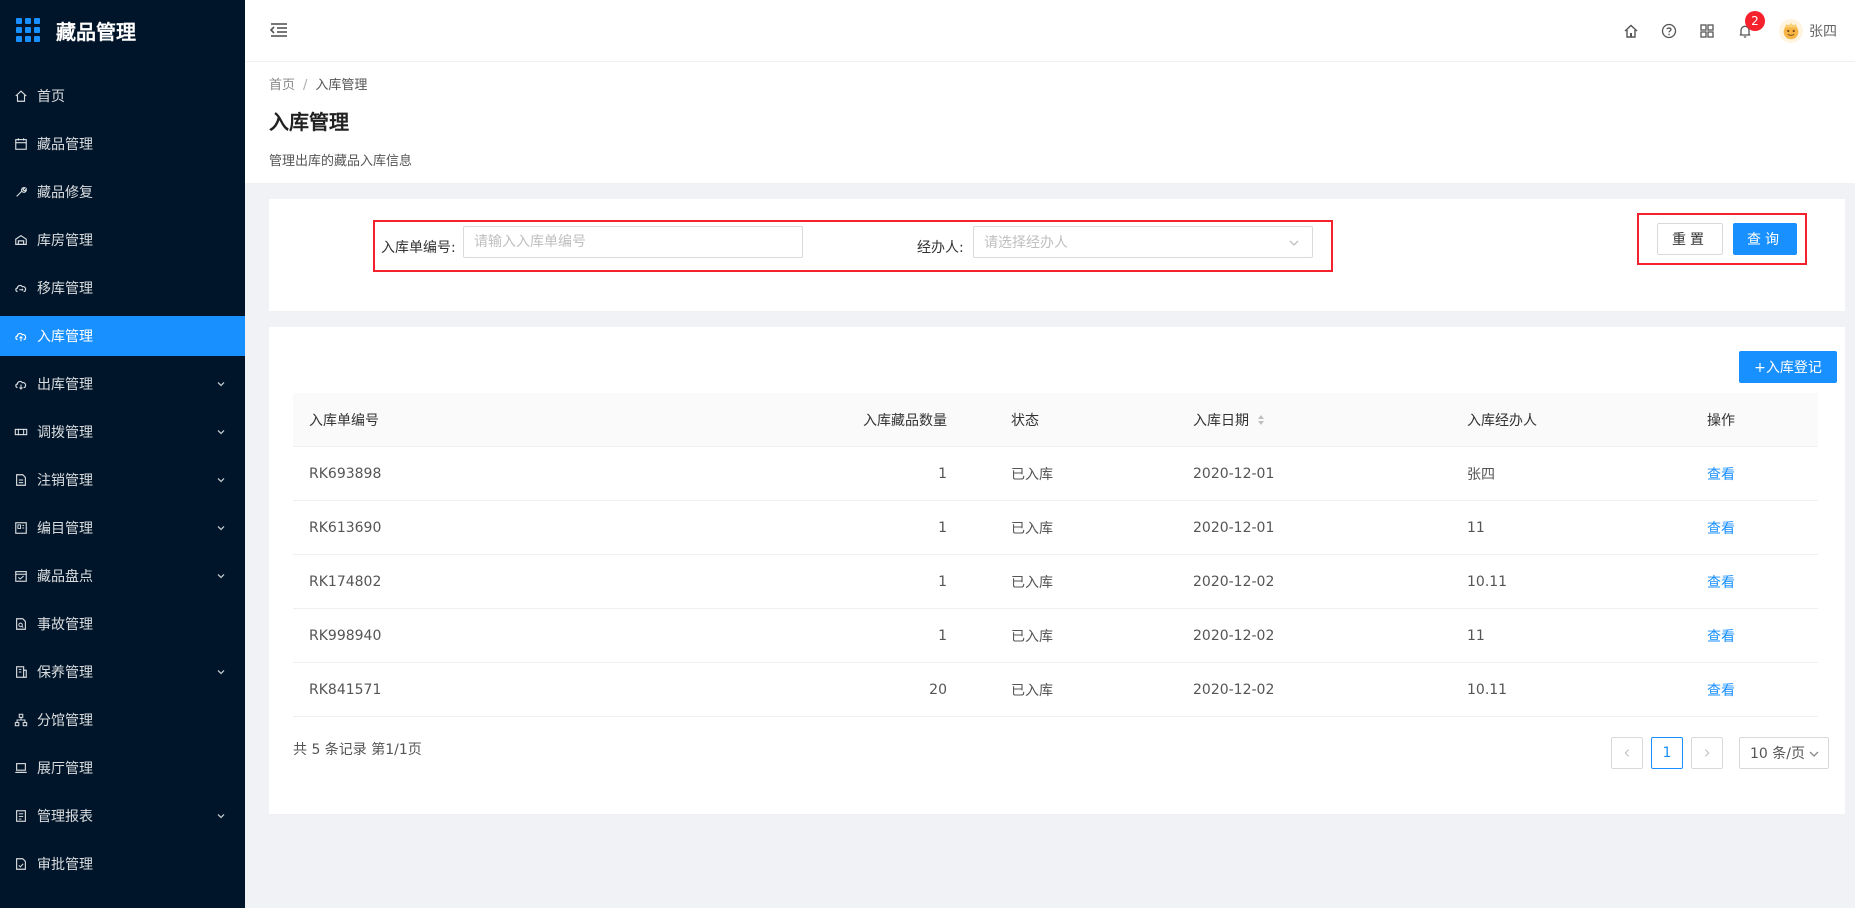  I want to click on sidebar-item: 入库管理, so click(122, 336).